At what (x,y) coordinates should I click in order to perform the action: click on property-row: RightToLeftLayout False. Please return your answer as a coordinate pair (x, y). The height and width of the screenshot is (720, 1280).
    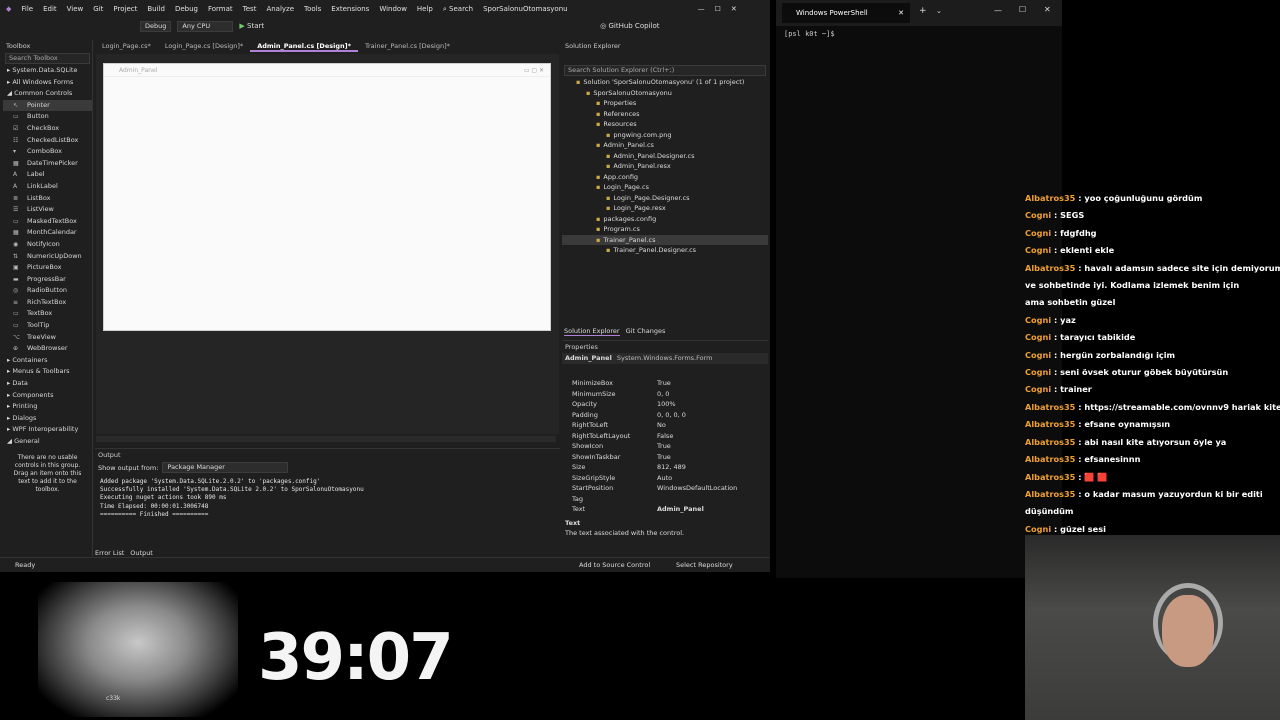
    Looking at the image, I should click on (665, 436).